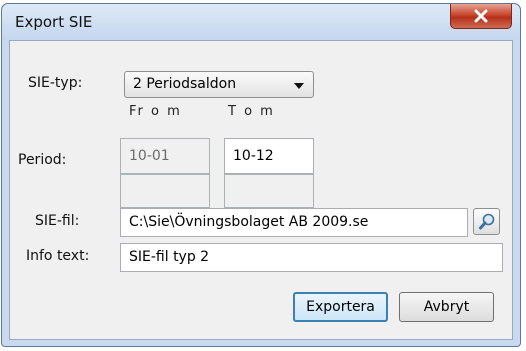  What do you see at coordinates (340, 307) in the screenshot?
I see `export-button: Exportera` at bounding box center [340, 307].